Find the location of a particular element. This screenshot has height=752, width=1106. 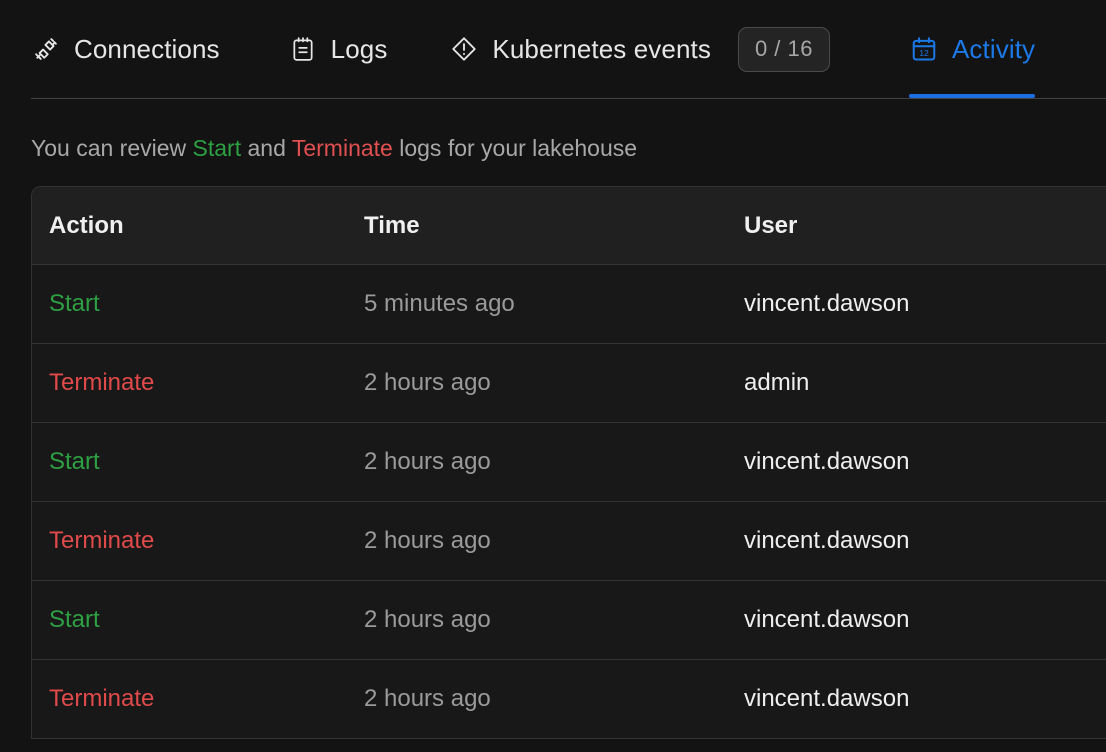

column-header-action: Action is located at coordinates (198, 226).